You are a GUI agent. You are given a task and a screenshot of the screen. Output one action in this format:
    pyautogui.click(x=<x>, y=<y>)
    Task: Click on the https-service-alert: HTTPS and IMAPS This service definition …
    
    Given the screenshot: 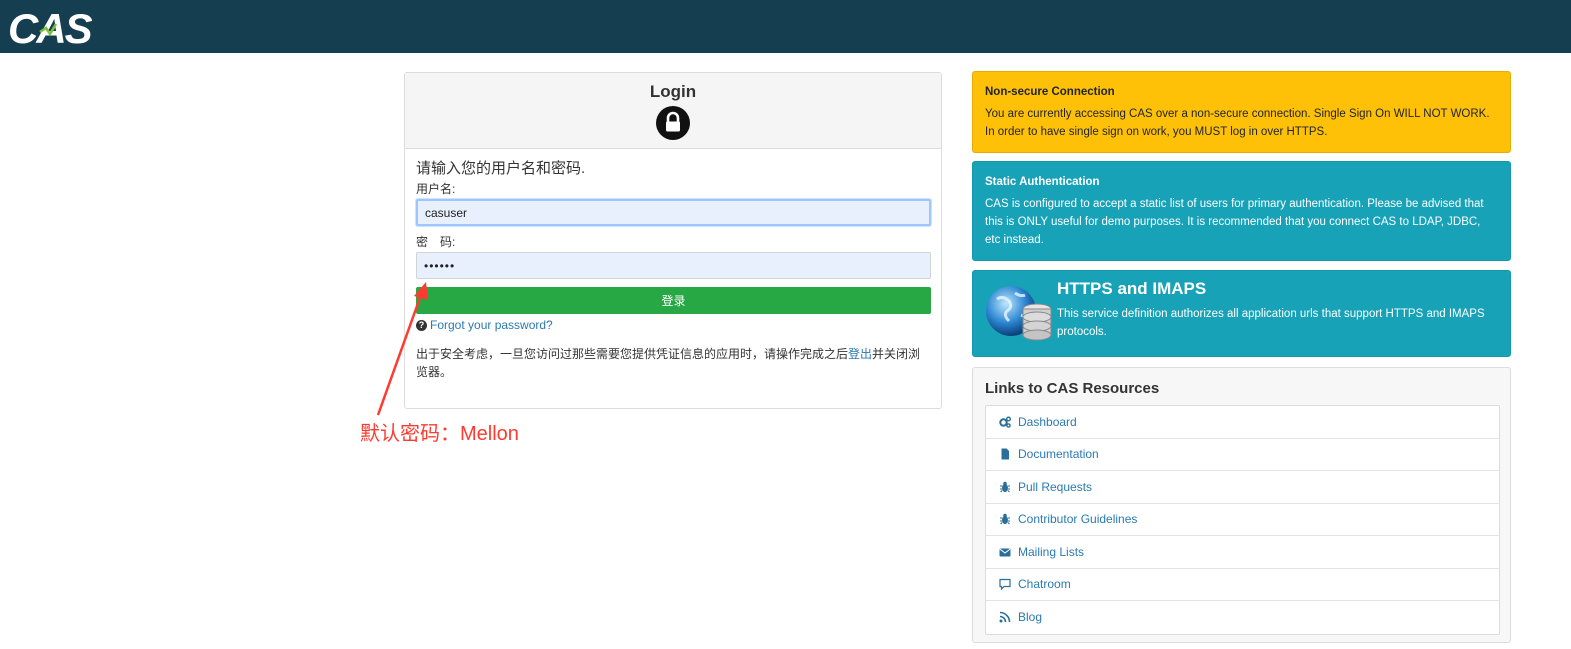 What is the action you would take?
    pyautogui.click(x=1241, y=313)
    